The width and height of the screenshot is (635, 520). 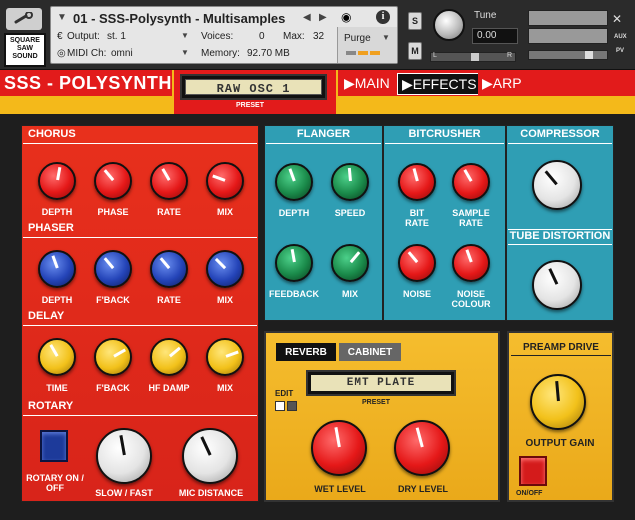 I want to click on bitcrusher-sample-rate-knob, so click(x=471, y=182).